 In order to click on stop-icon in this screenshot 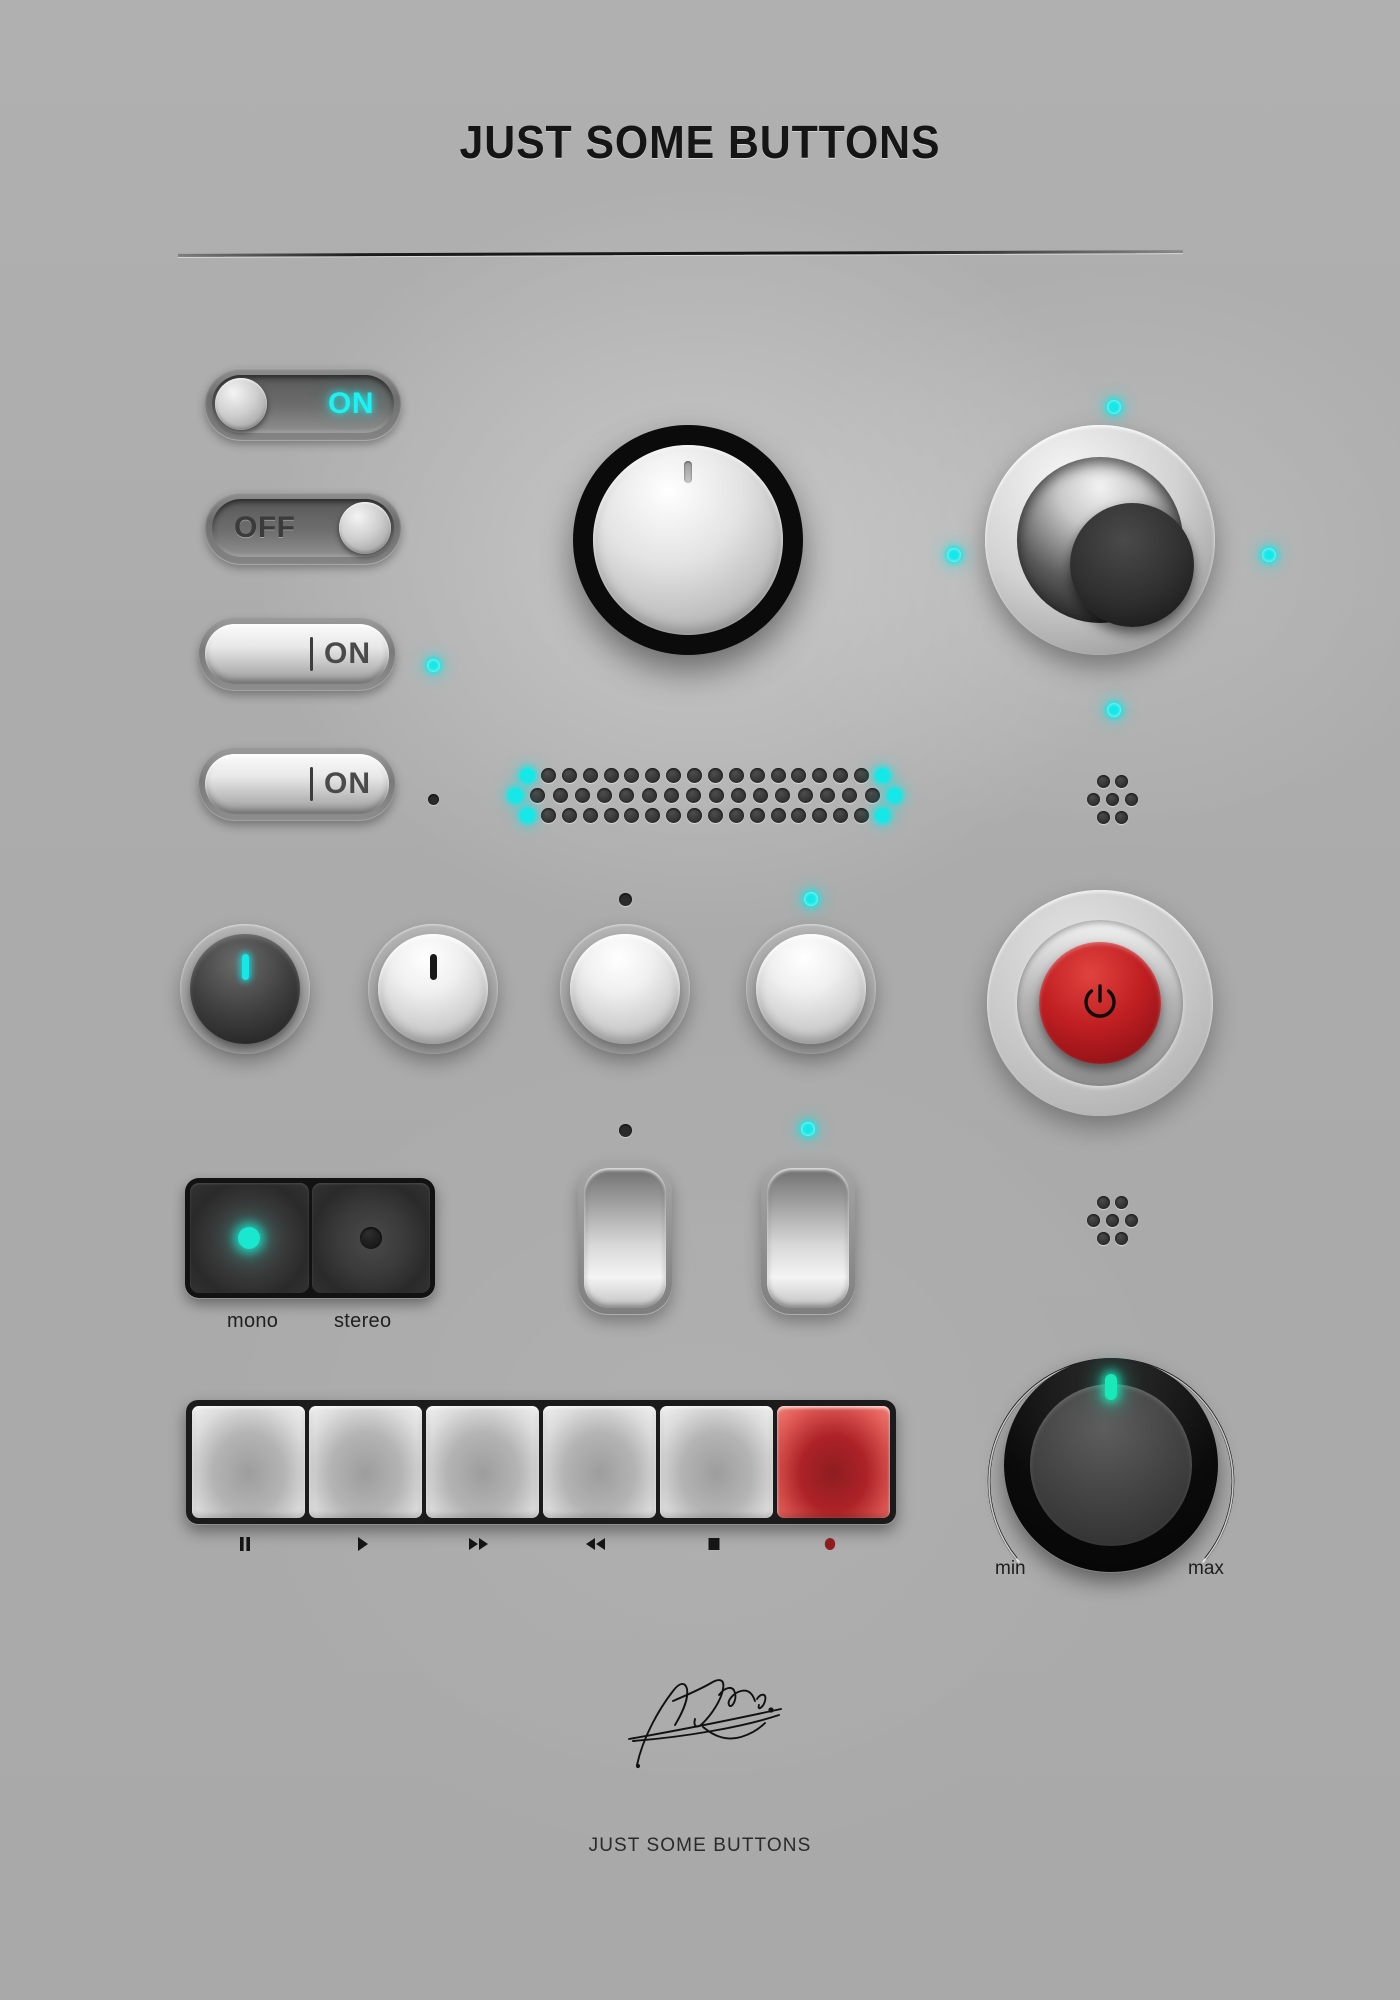, I will do `click(713, 1544)`.